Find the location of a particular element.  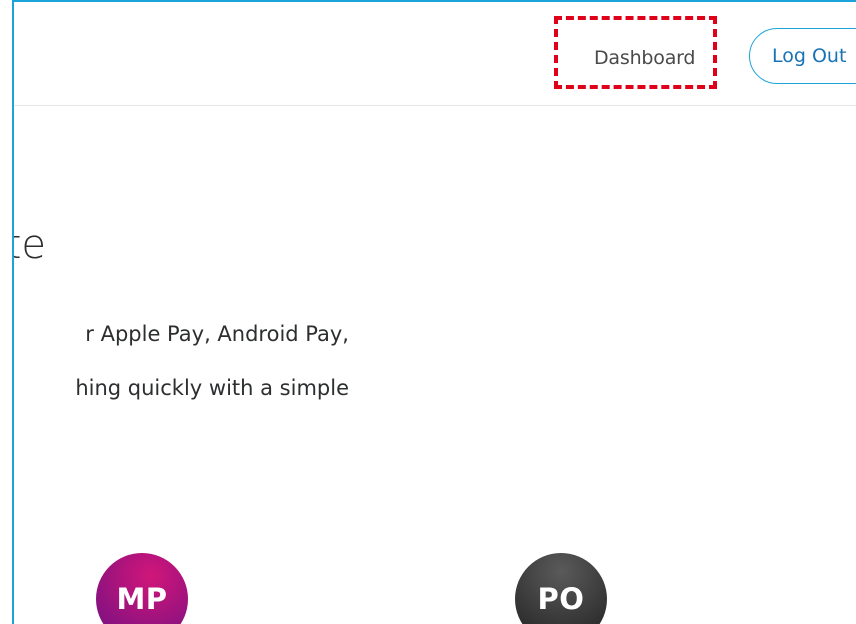

hero-heading: te is located at coordinates (435, 252).